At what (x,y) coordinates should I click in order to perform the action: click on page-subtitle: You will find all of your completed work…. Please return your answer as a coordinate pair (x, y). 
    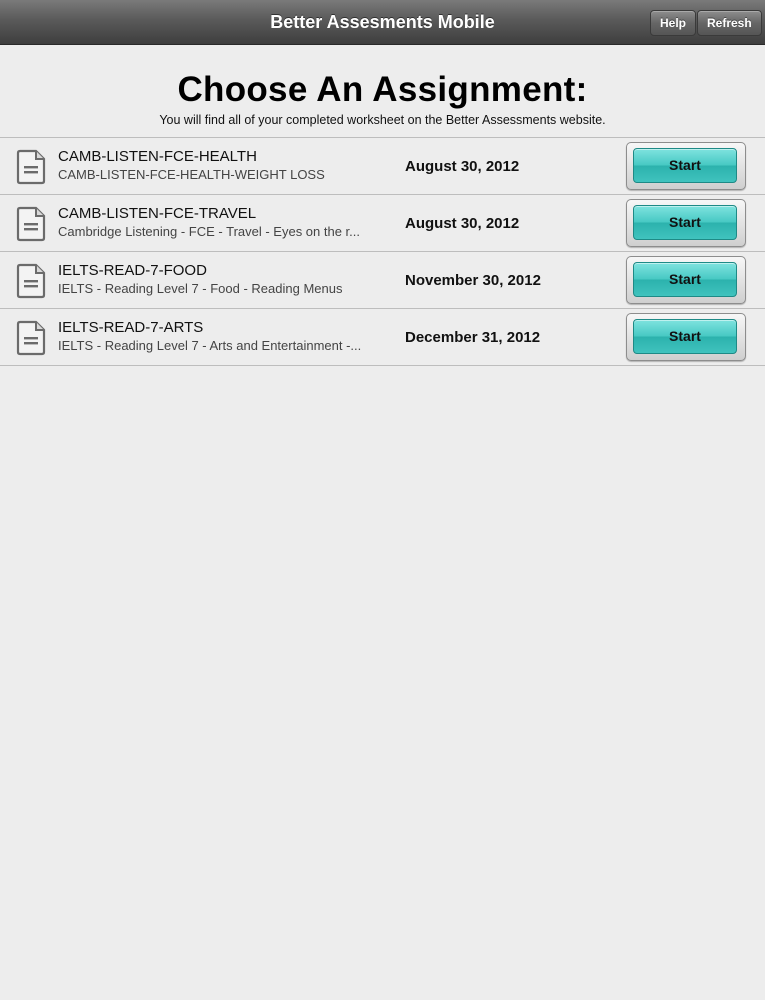
    Looking at the image, I should click on (382, 120).